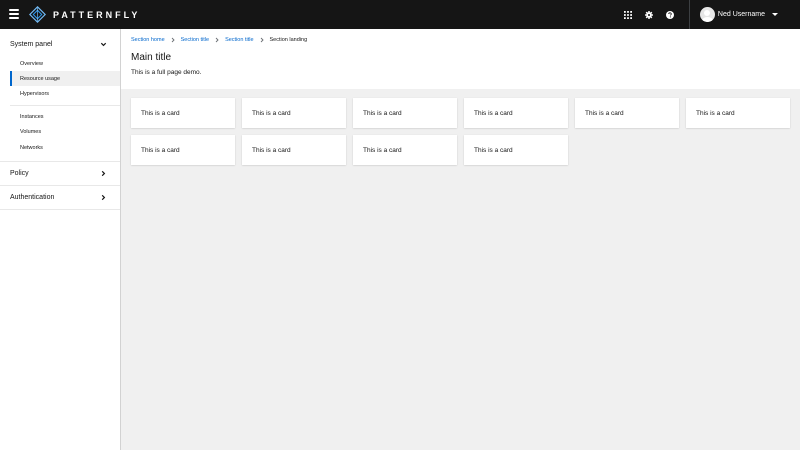  I want to click on avatar, so click(707, 14).